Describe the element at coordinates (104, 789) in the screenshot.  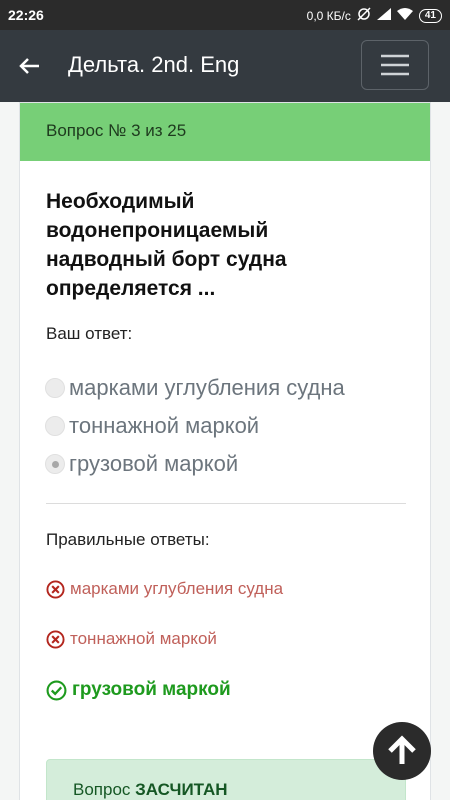
I see `verdict-prefix: Вопрос` at that location.